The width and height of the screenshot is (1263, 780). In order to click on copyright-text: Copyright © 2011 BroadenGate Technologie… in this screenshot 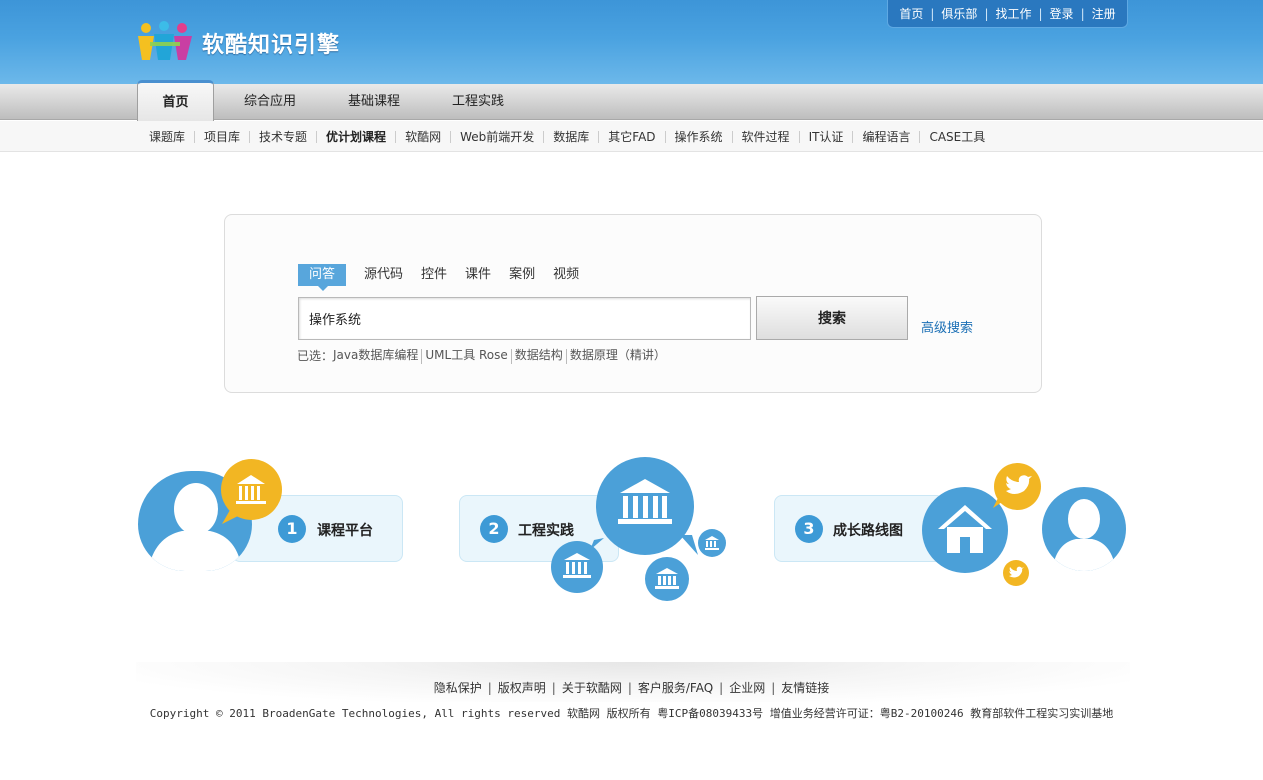, I will do `click(631, 713)`.